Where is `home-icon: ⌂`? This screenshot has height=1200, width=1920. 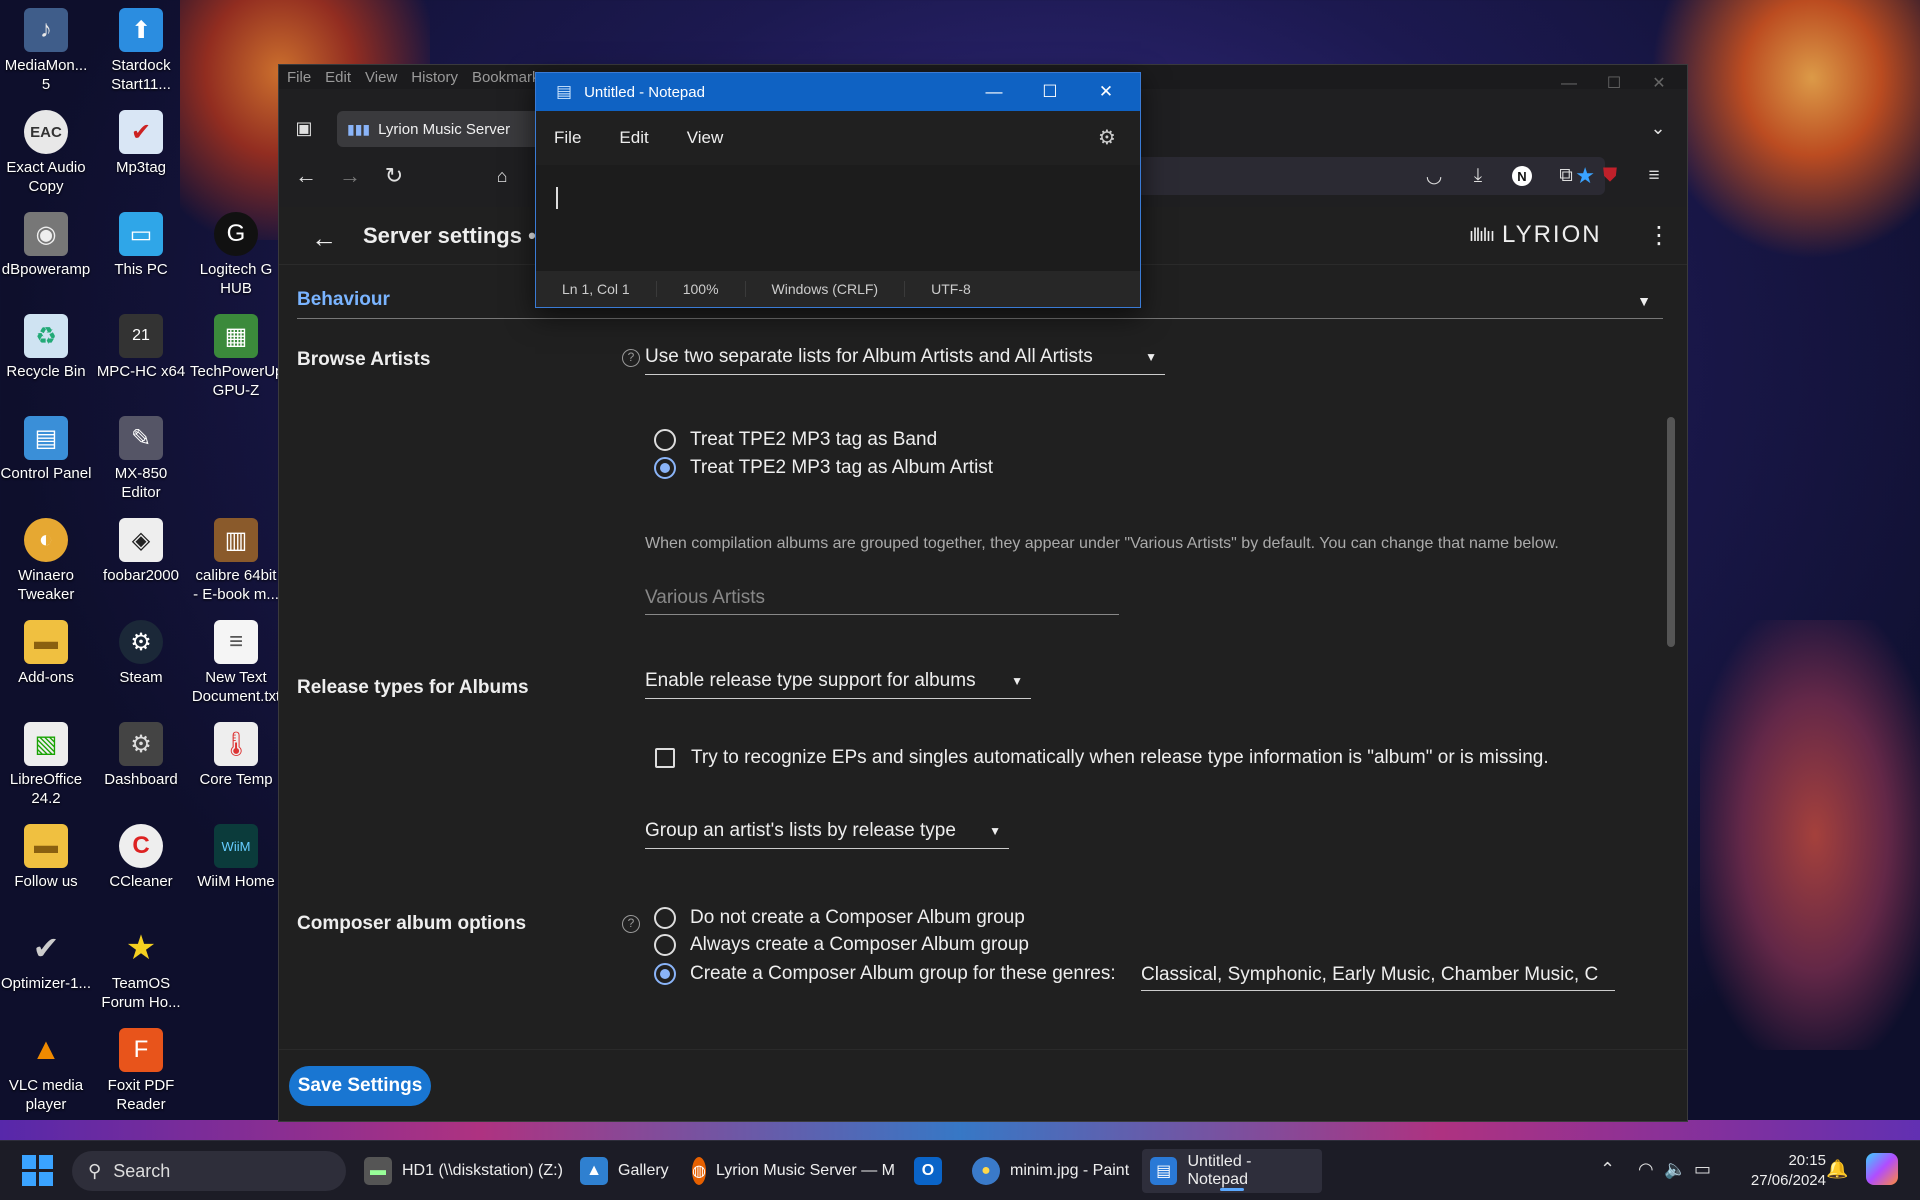 home-icon: ⌂ is located at coordinates (502, 176).